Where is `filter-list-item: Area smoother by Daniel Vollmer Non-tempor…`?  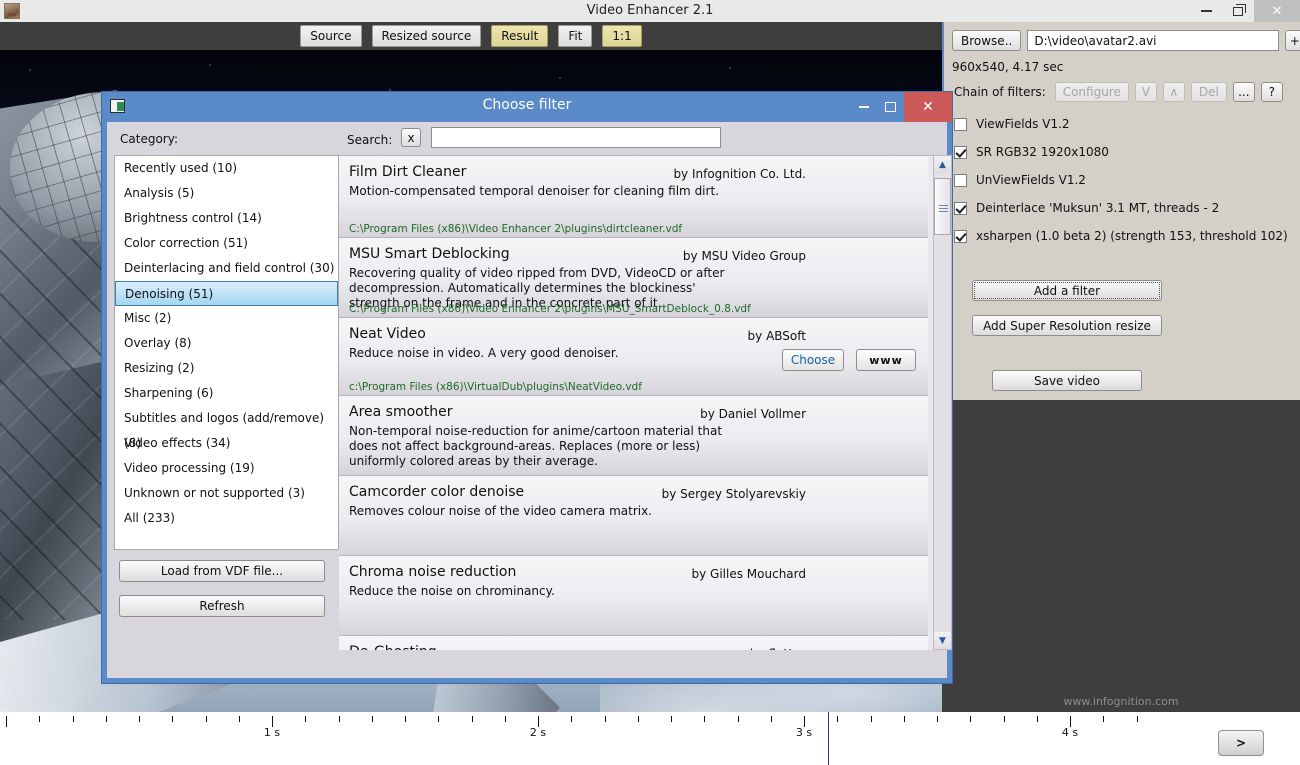
filter-list-item: Area smoother by Daniel Vollmer Non-tempor… is located at coordinates (633, 436).